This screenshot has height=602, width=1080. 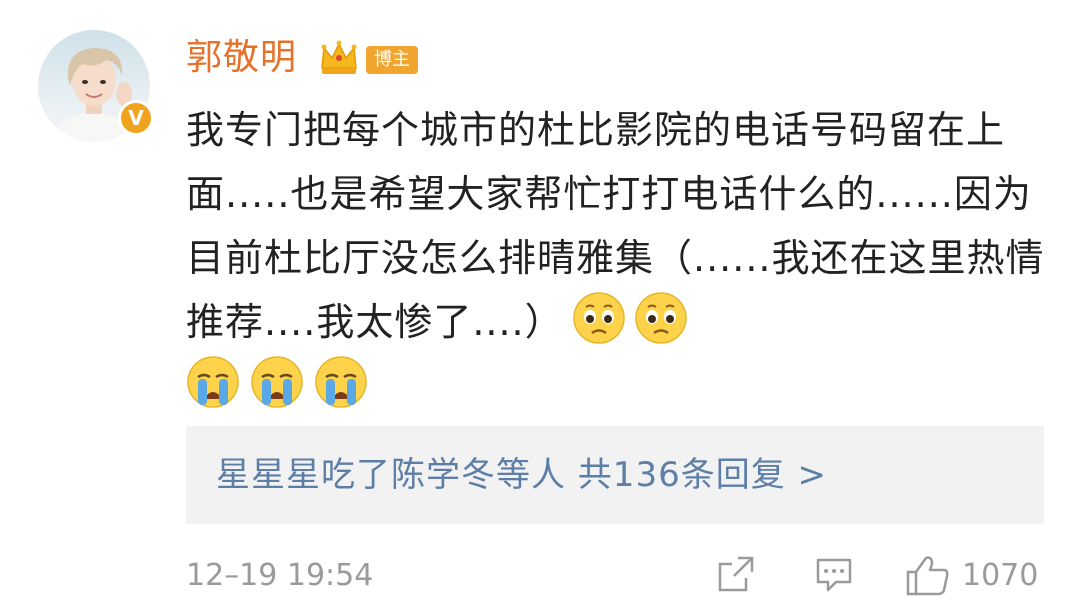 I want to click on share-icon, so click(x=736, y=574).